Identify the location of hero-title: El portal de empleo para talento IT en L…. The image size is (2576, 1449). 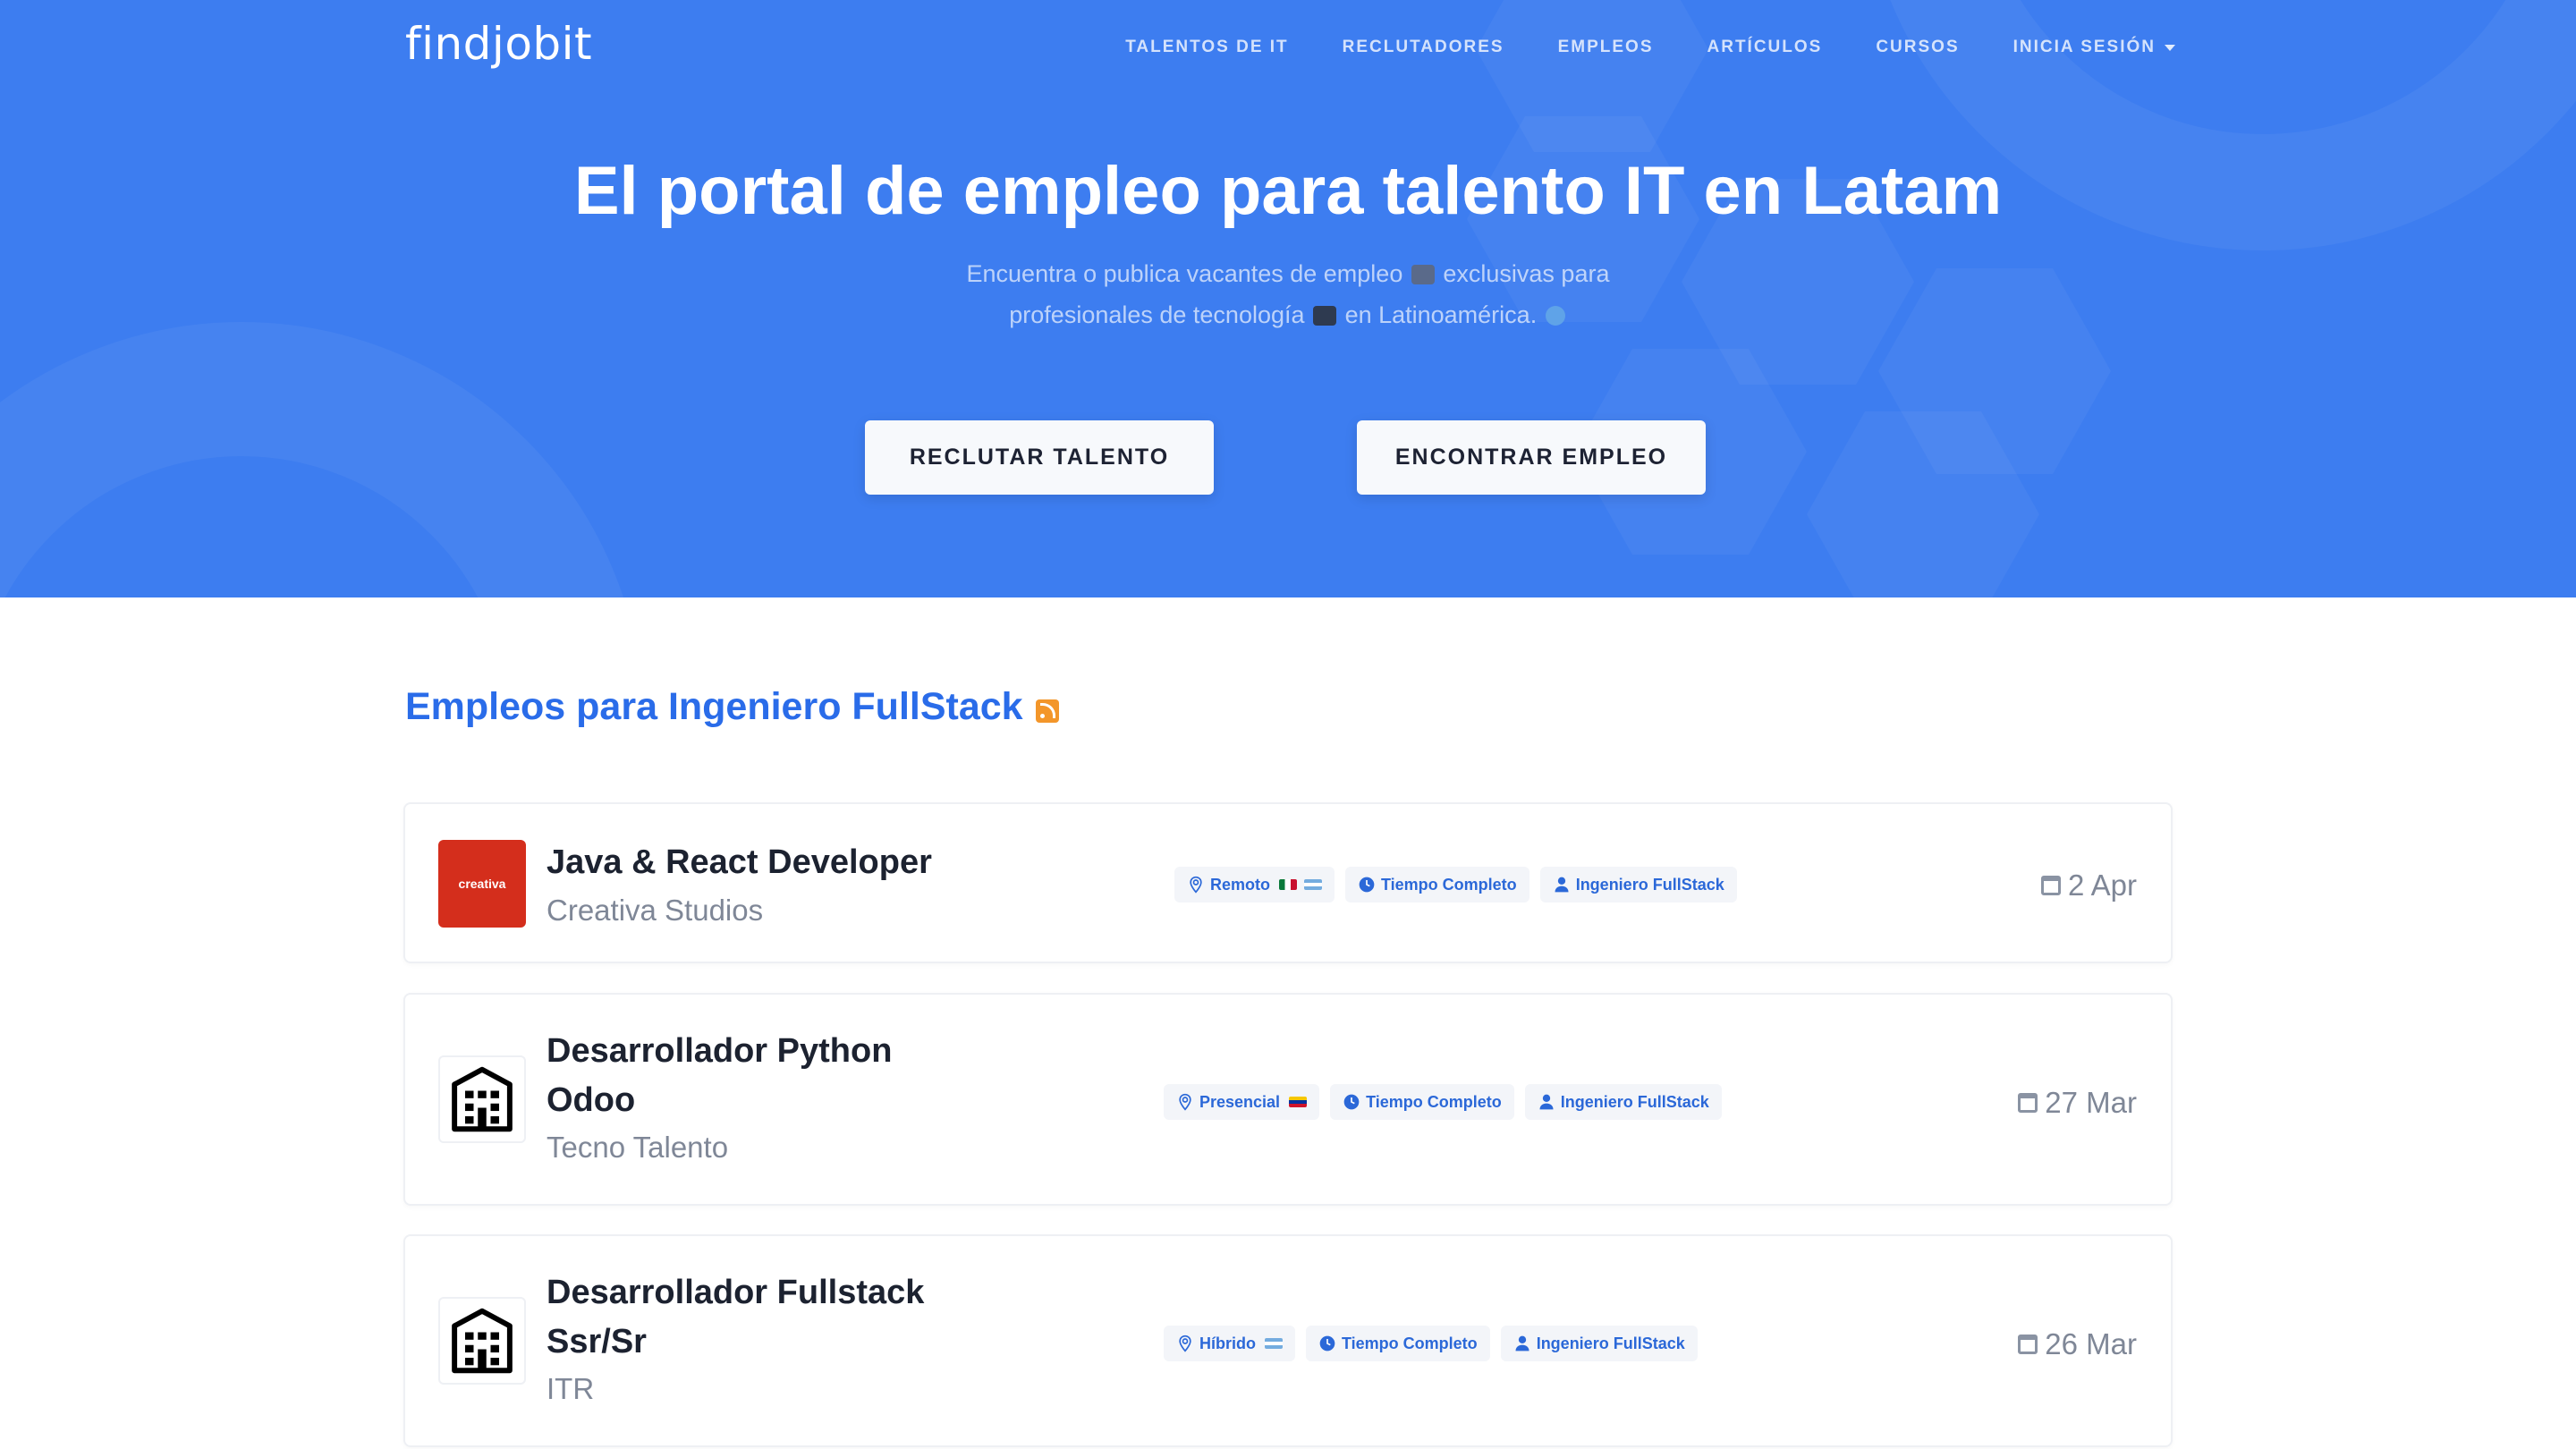
(1288, 191).